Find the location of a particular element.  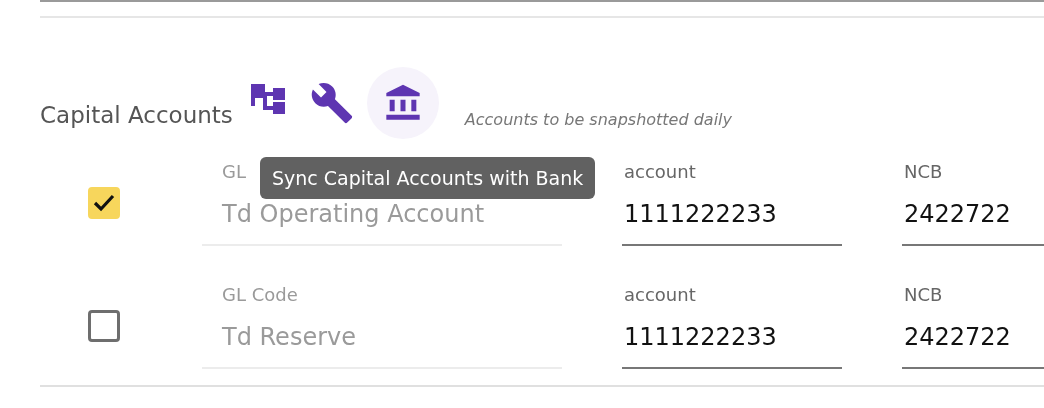

section-title: Capital Accounts is located at coordinates (136, 114).